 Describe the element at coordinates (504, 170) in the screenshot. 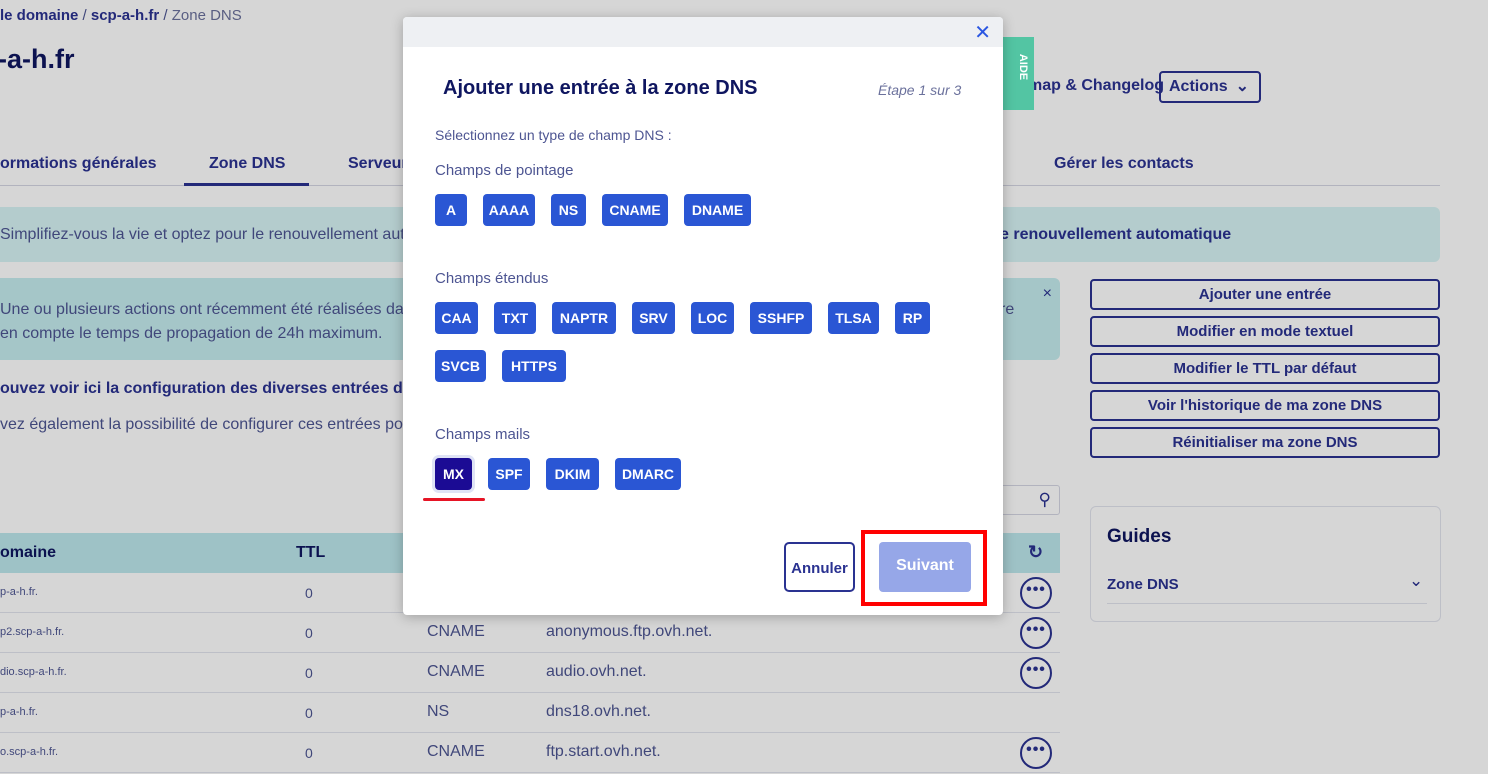

I see `group-label-pointing: Champs de pointage` at that location.